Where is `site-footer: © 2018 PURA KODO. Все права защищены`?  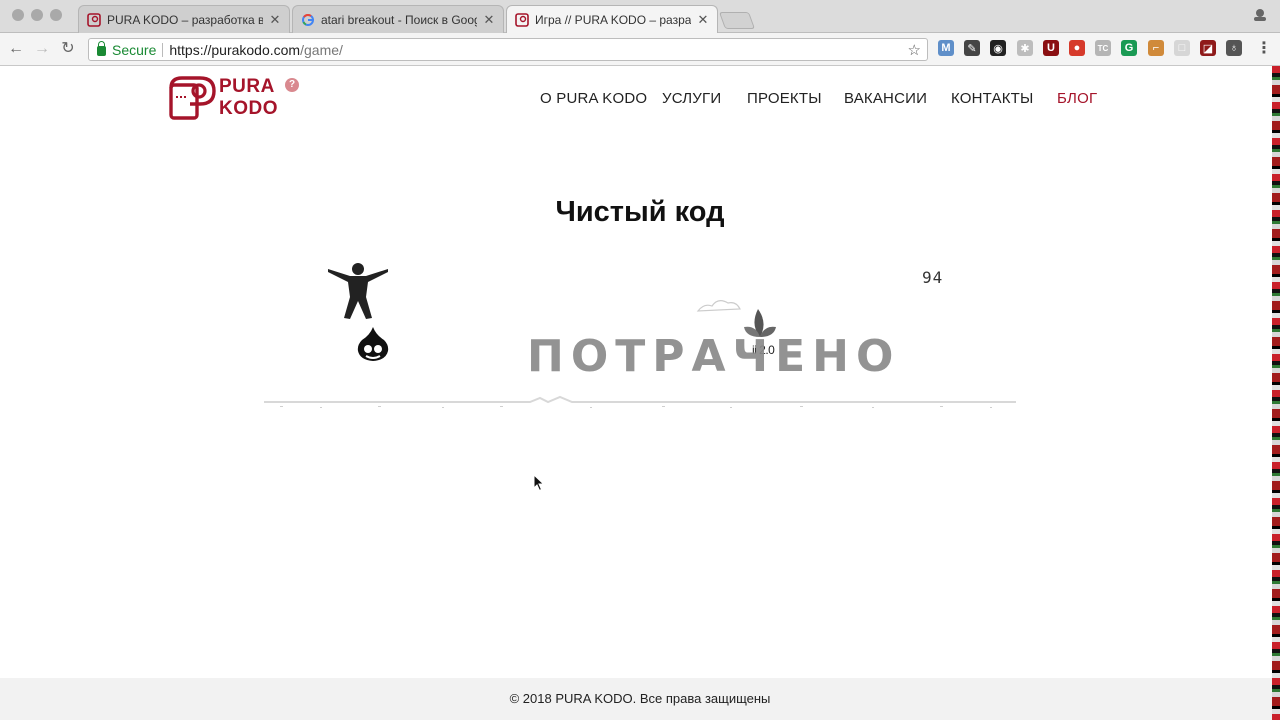 site-footer: © 2018 PURA KODO. Все права защищены is located at coordinates (640, 699).